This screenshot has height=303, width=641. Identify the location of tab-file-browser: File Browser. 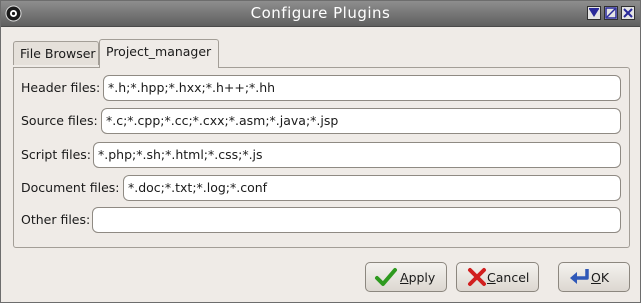
(56, 53).